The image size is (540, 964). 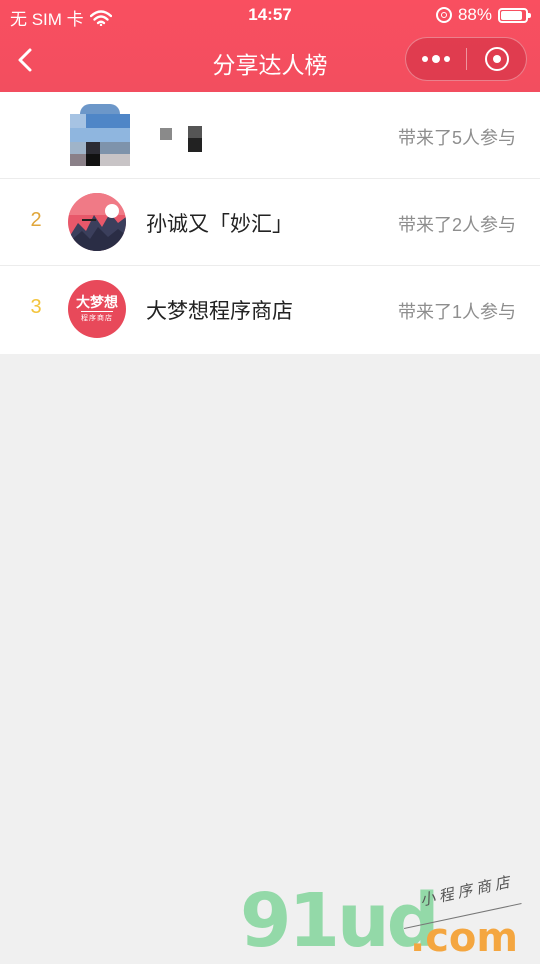 I want to click on navigation-bar: 分享达人榜, so click(x=270, y=61).